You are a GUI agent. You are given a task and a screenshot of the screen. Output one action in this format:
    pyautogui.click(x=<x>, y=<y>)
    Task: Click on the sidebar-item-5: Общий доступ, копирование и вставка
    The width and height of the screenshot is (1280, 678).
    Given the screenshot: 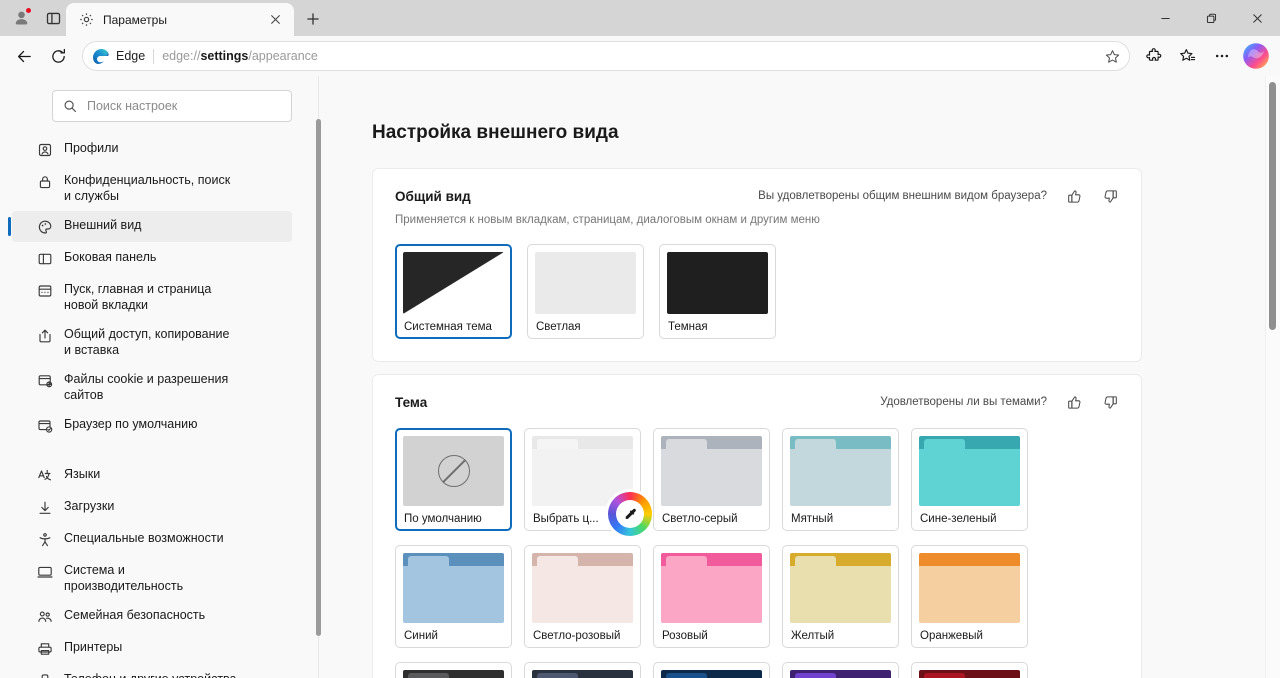 What is the action you would take?
    pyautogui.click(x=152, y=342)
    